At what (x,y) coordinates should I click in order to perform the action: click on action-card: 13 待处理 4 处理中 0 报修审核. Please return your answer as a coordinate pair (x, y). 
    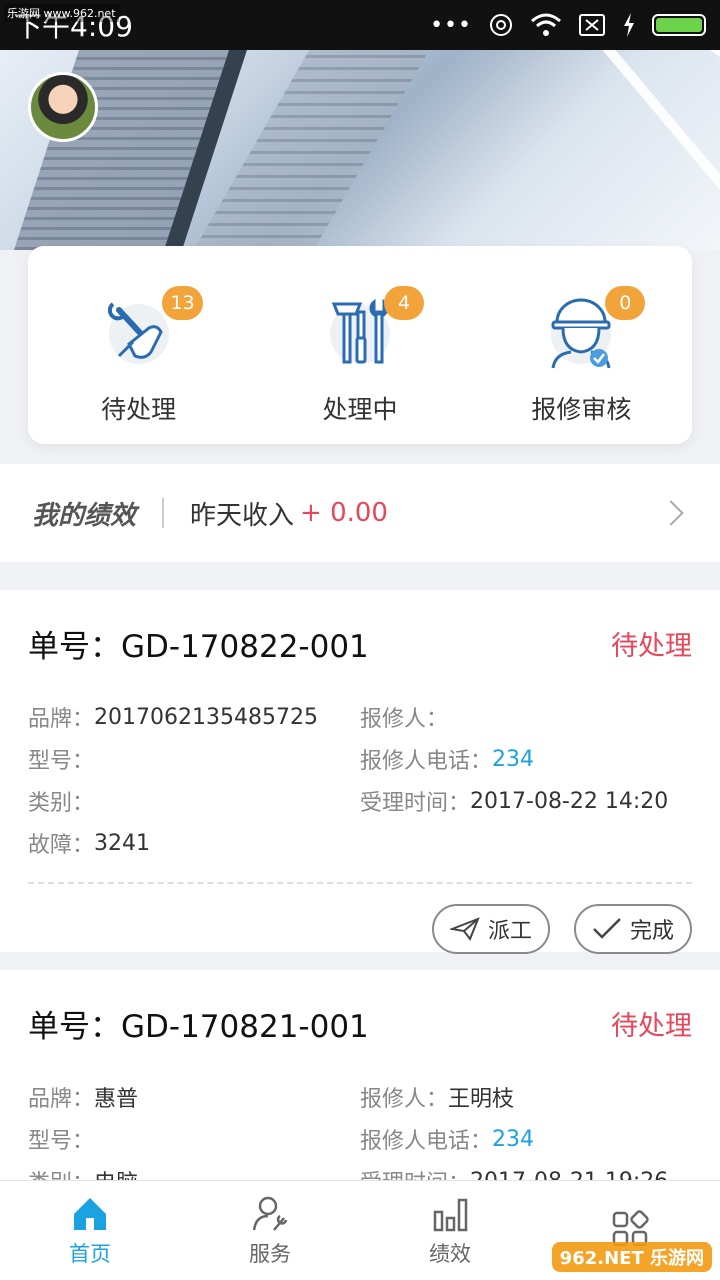
    Looking at the image, I should click on (360, 345).